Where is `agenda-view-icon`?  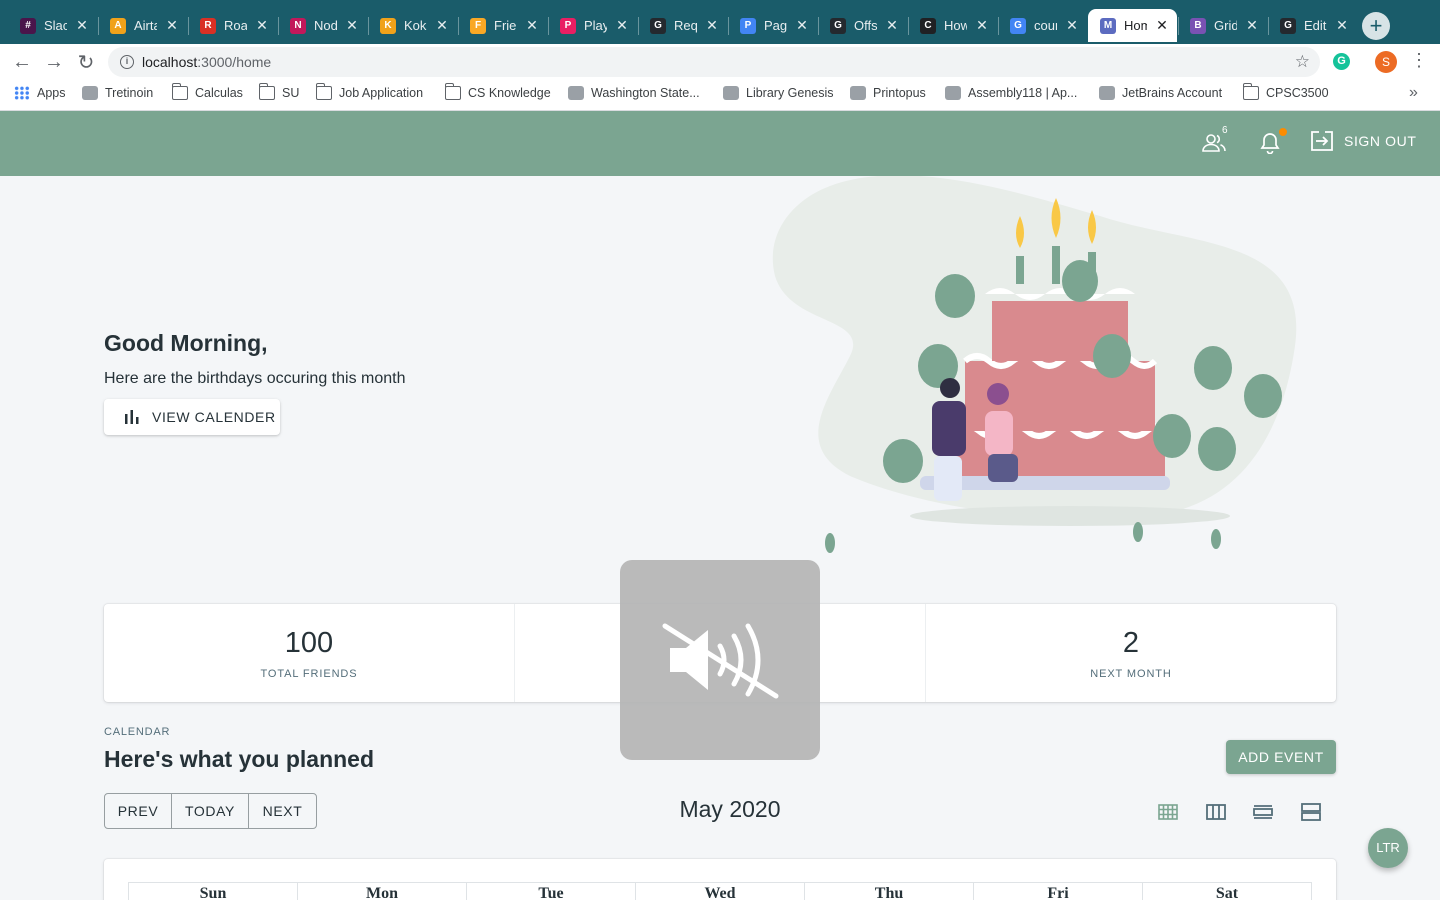 agenda-view-icon is located at coordinates (1311, 812).